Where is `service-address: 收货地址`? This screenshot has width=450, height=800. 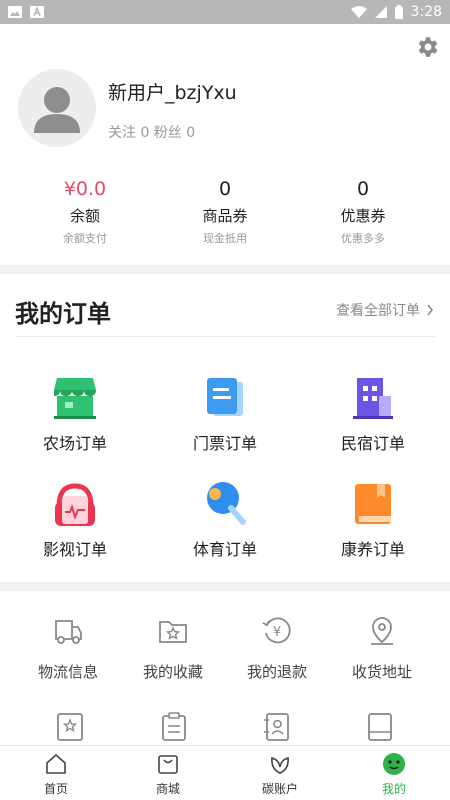 service-address: 收货地址 is located at coordinates (382, 648).